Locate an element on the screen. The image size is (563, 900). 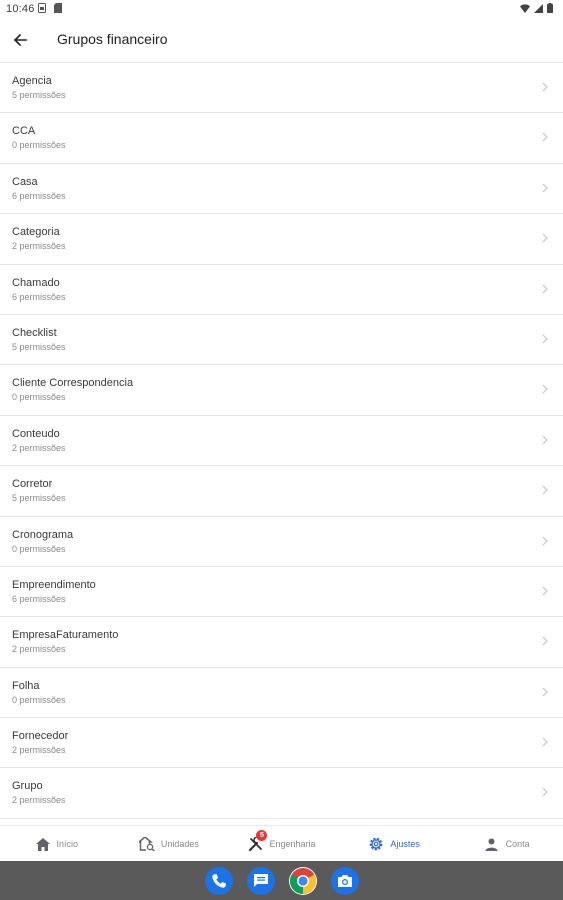
list-item-name: Corretor is located at coordinates (32, 484).